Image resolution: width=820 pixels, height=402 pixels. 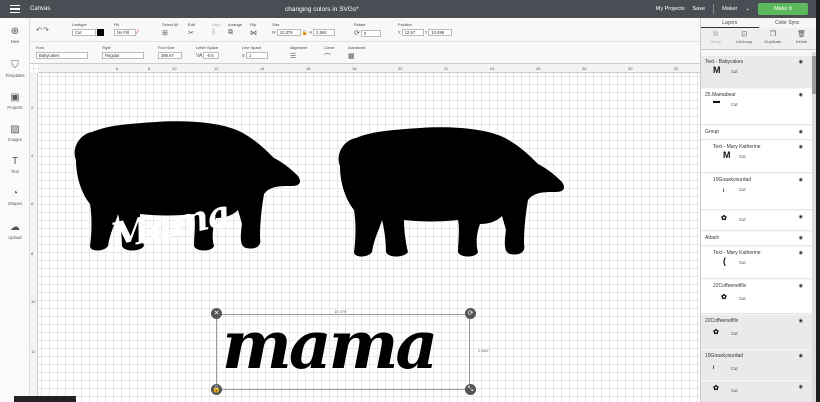 I want to click on height-input: 2.584, so click(x=324, y=32).